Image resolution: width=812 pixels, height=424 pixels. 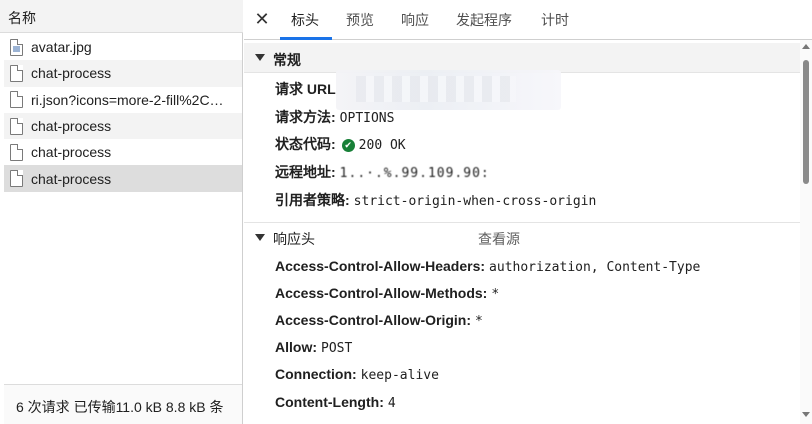 I want to click on status-bar: 6 次请求 已传输11.0 kB 8.8 kB 条, so click(x=123, y=404).